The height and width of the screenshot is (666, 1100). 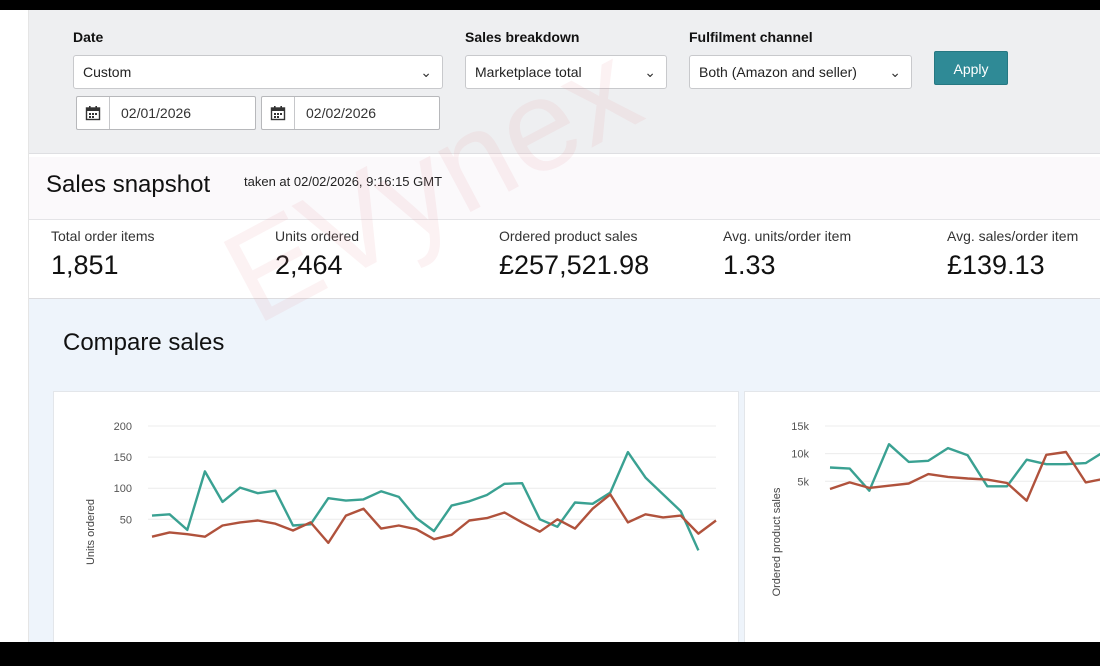 I want to click on fulfilment-channel-label: Fulfilment channel, so click(x=751, y=37).